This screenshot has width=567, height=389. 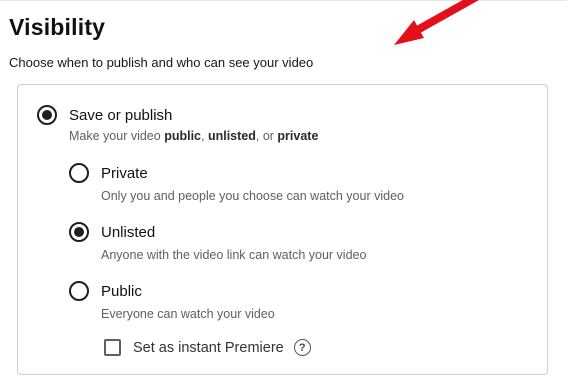 What do you see at coordinates (182, 136) in the screenshot?
I see `desc-public: public` at bounding box center [182, 136].